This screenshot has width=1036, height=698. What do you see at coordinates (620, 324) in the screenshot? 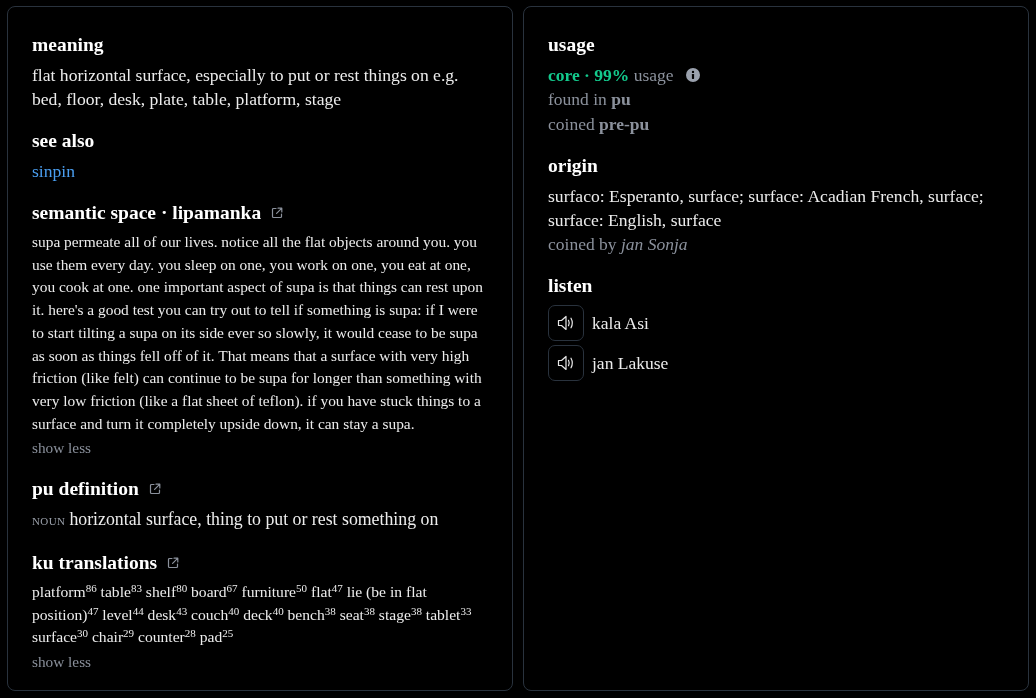
I see `speaker-name: kala Asi` at bounding box center [620, 324].